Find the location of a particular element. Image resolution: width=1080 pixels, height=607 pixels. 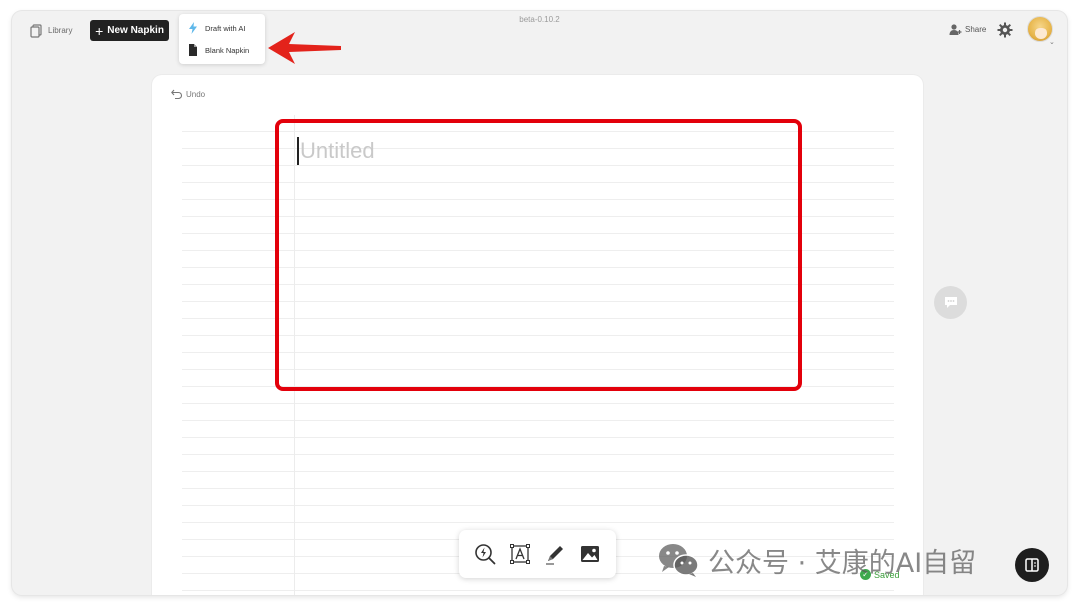

generate-visual-icon is located at coordinates (485, 554).